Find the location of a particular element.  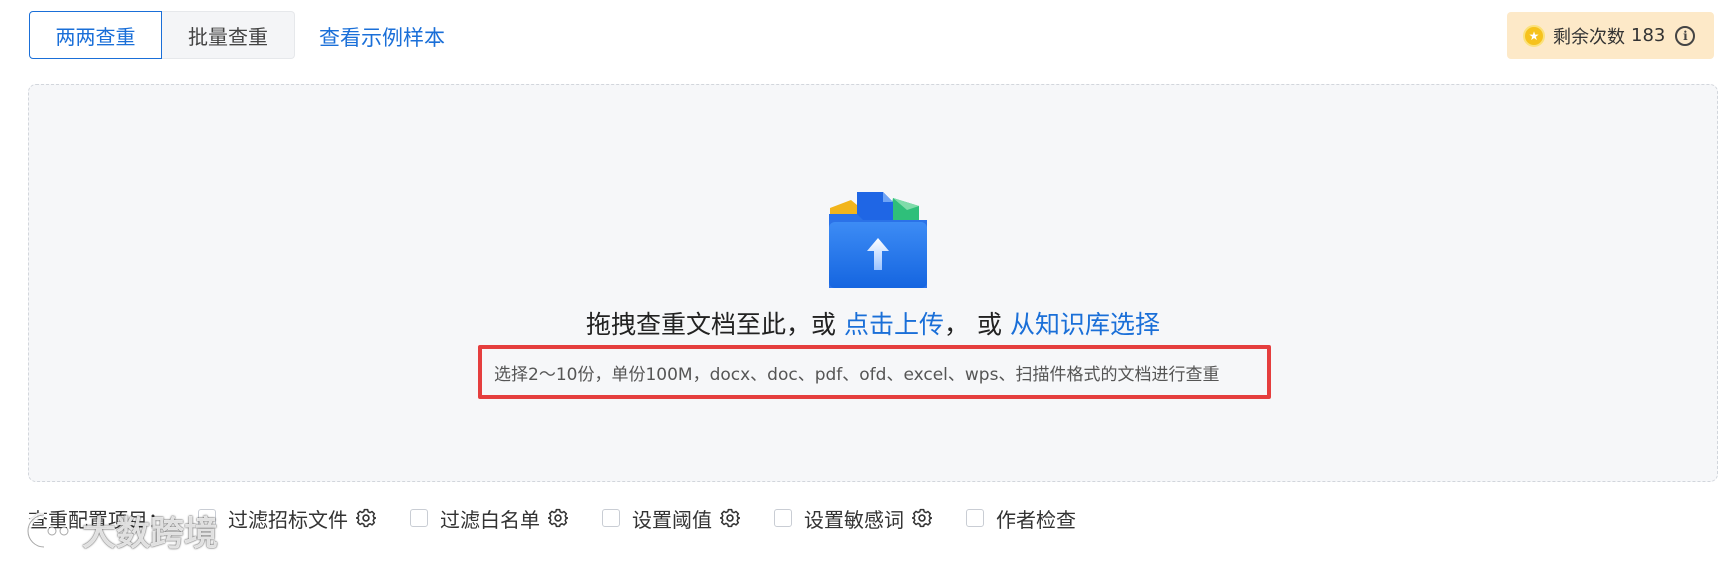

remaining-count-badge: ★ 剩余次数 183 i is located at coordinates (1610, 35).